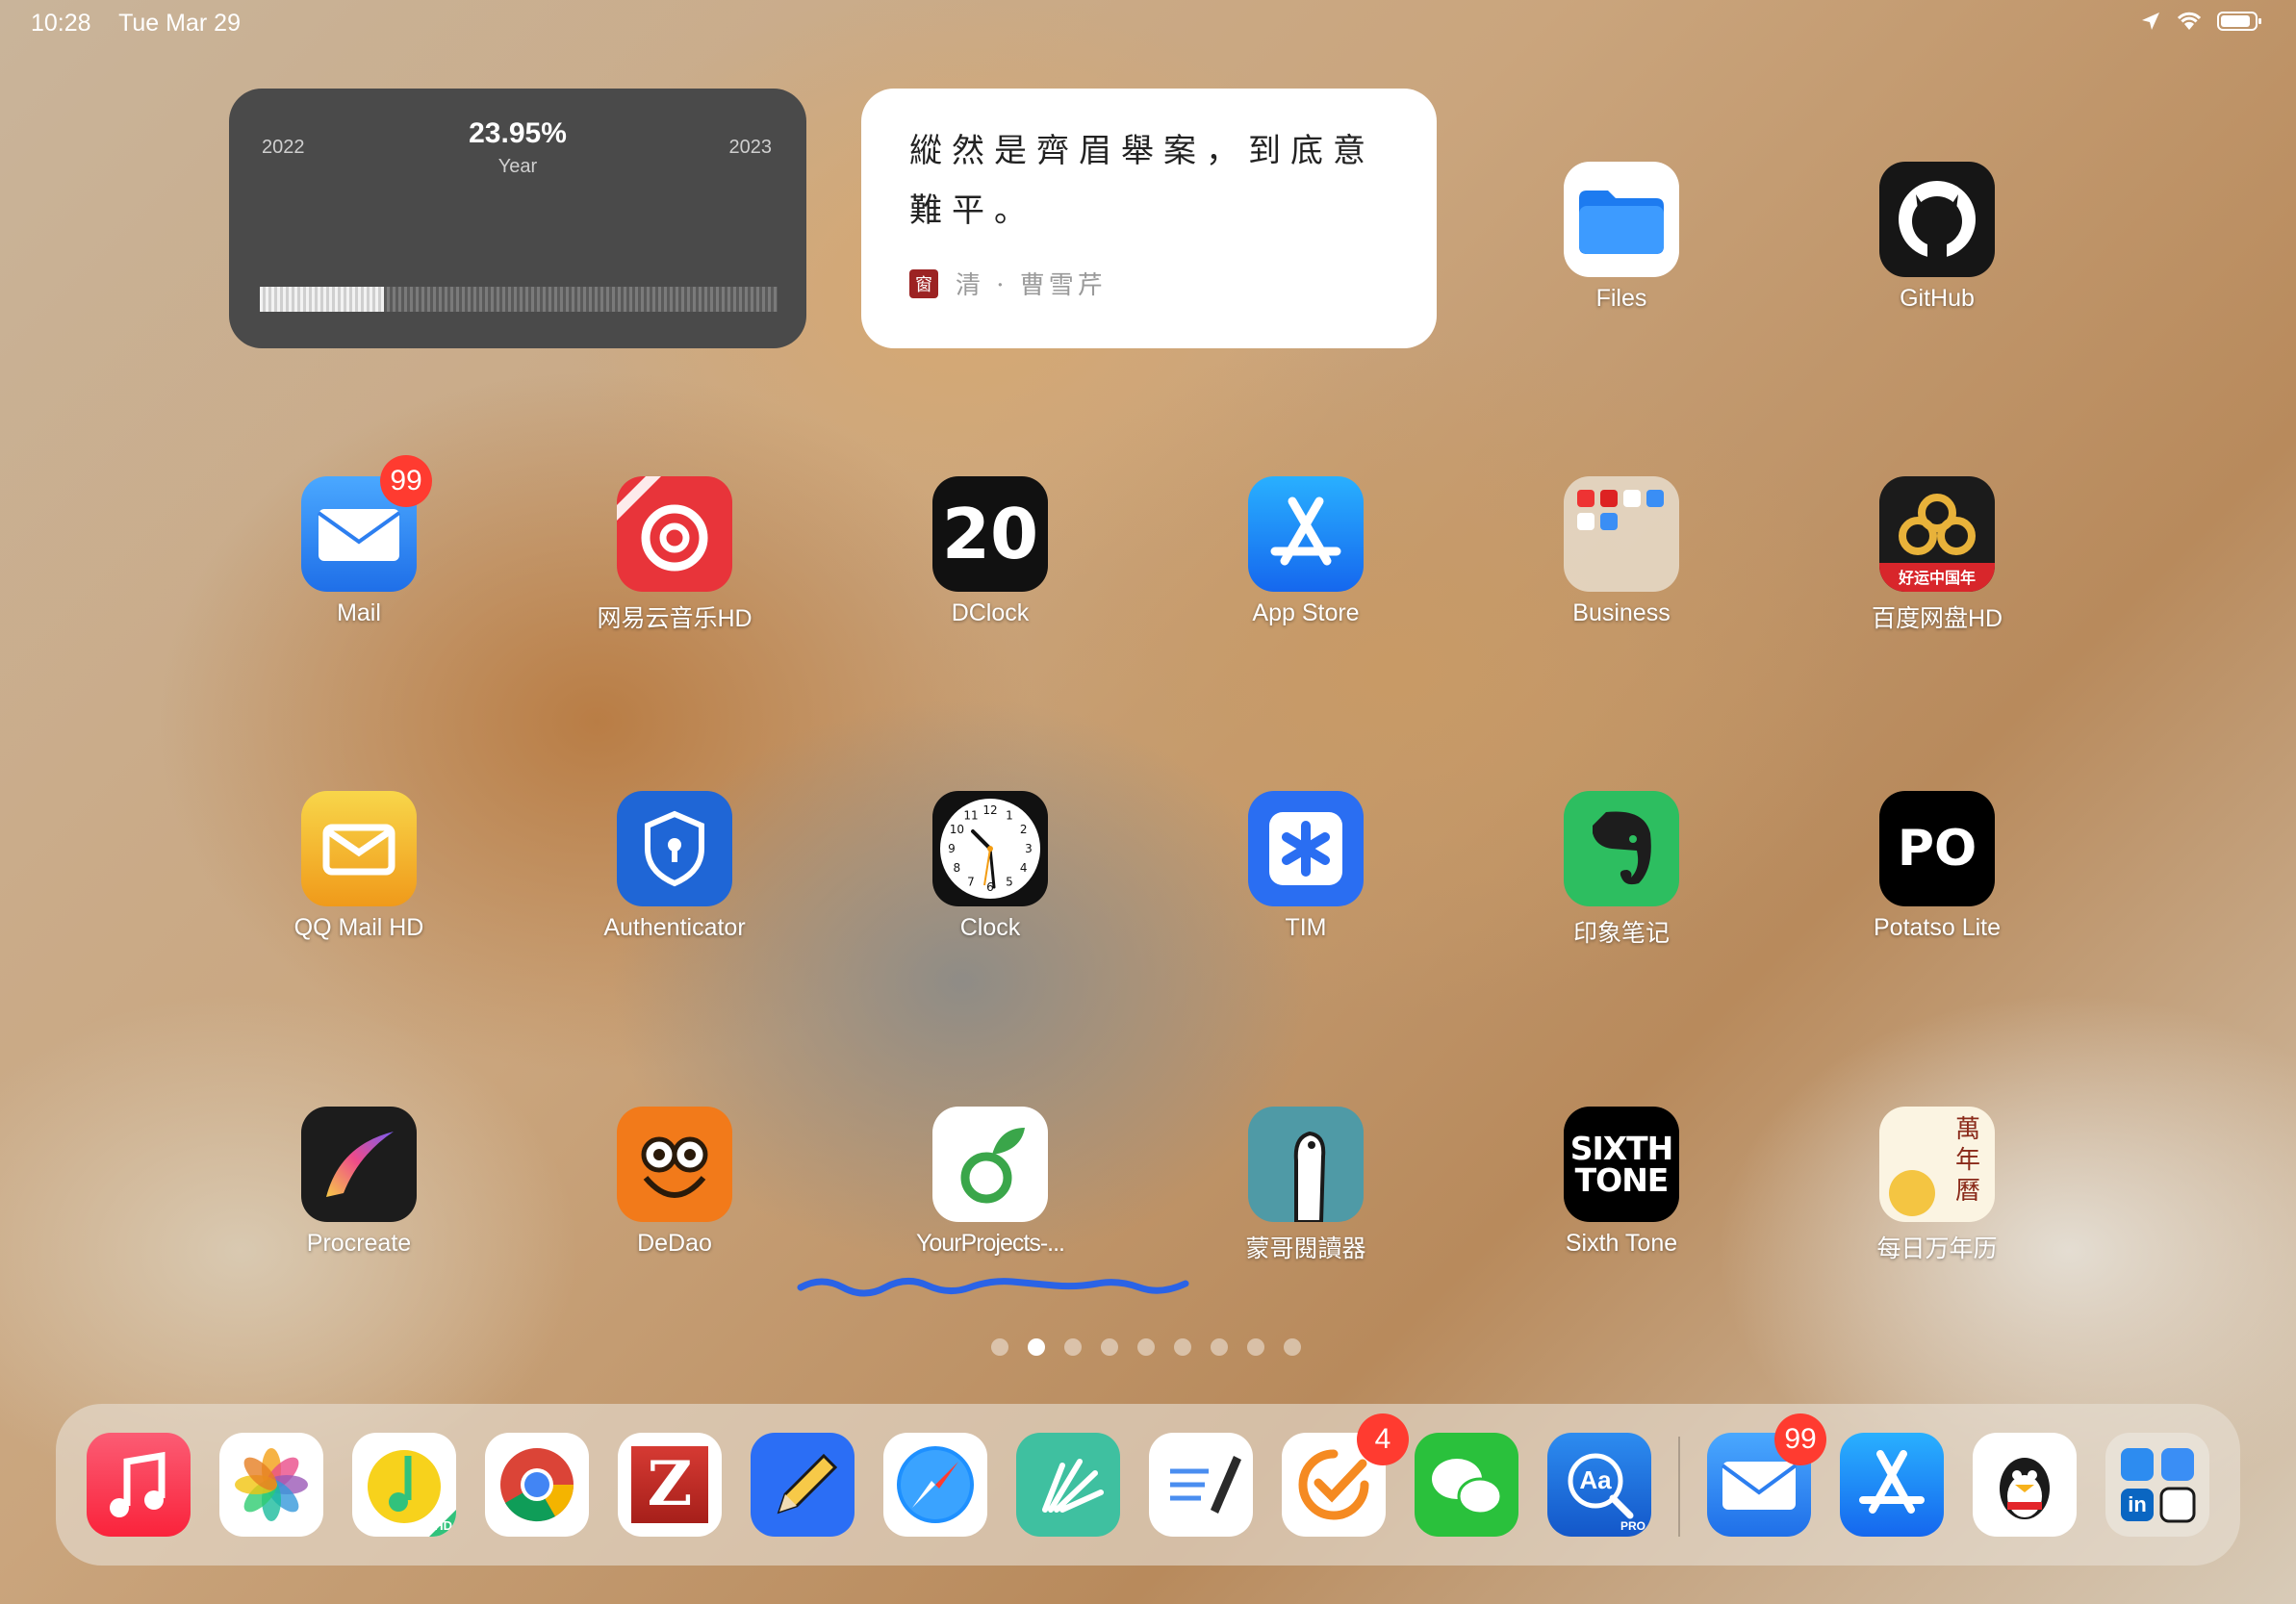 Image resolution: width=2296 pixels, height=1604 pixels. I want to click on app-github: GitHub, so click(1937, 237).